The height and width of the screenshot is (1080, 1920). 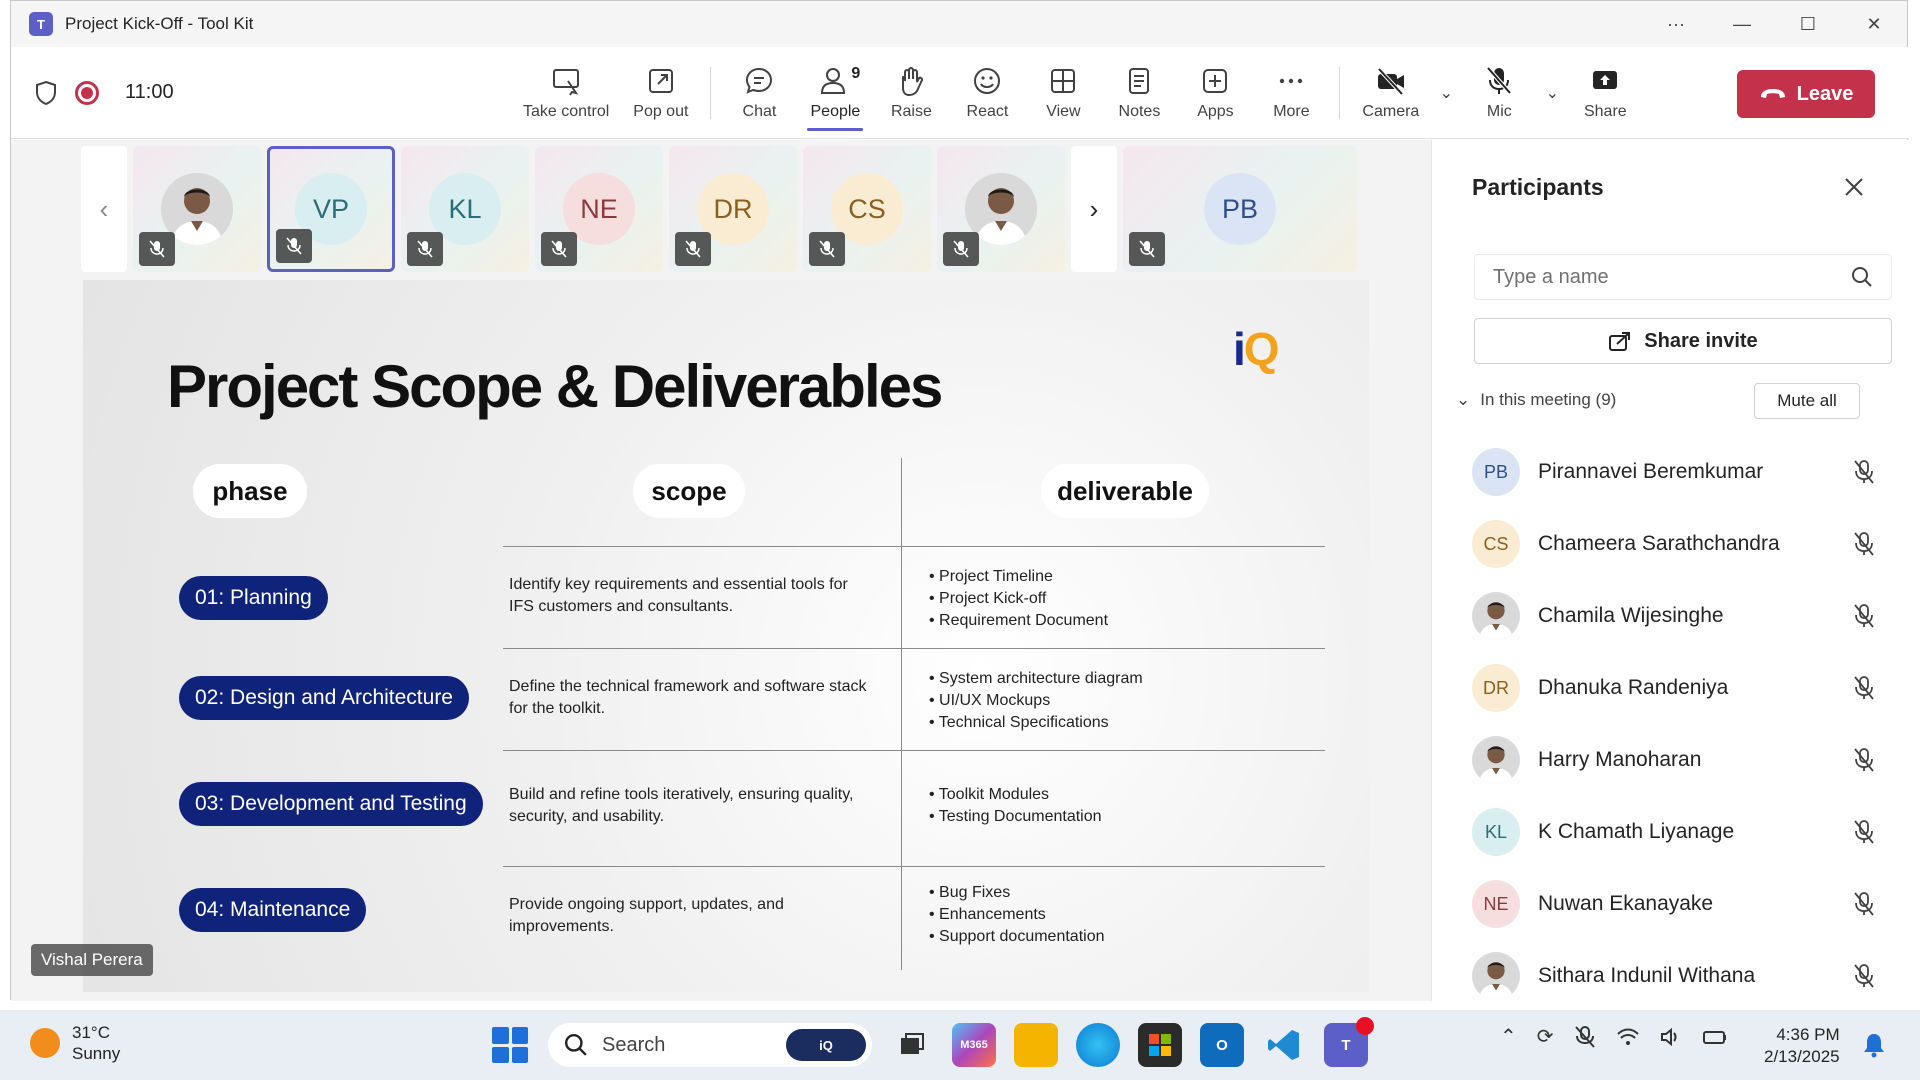 I want to click on deliverable-item: UI/UX Mockups, so click(x=1036, y=701).